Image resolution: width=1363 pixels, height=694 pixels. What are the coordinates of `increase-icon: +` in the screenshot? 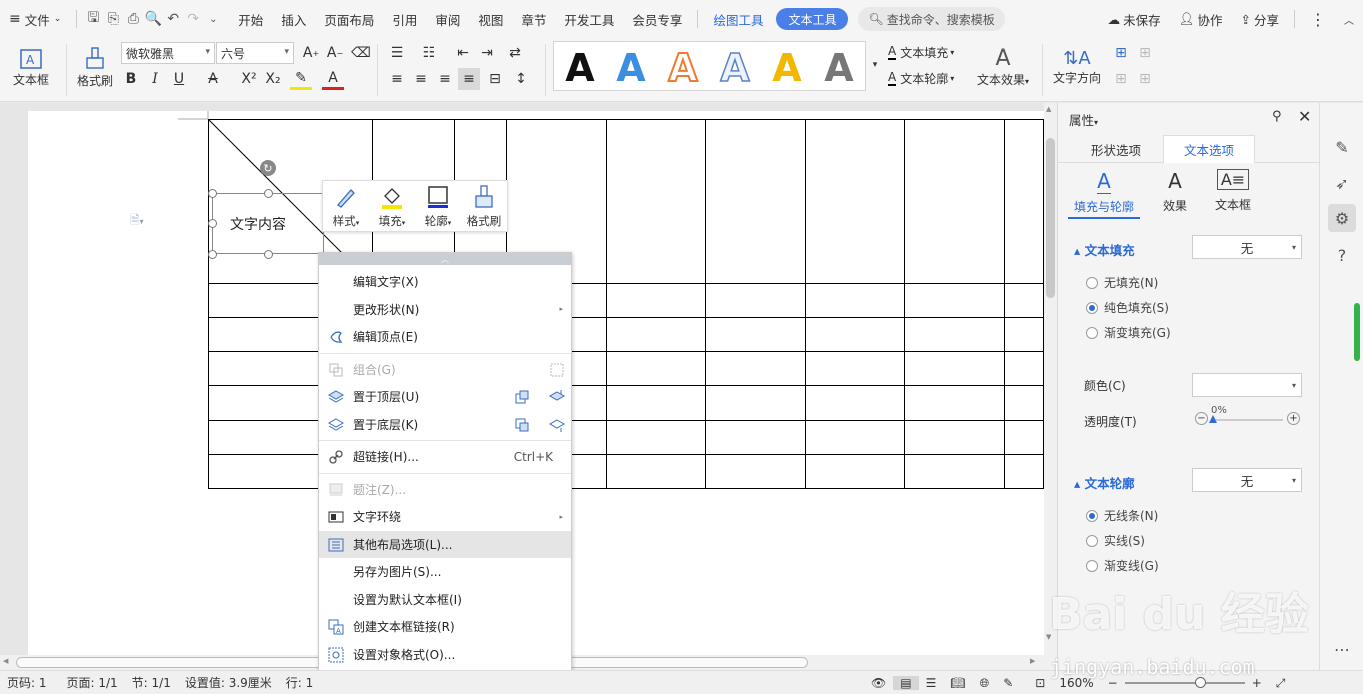 It's located at (1293, 418).